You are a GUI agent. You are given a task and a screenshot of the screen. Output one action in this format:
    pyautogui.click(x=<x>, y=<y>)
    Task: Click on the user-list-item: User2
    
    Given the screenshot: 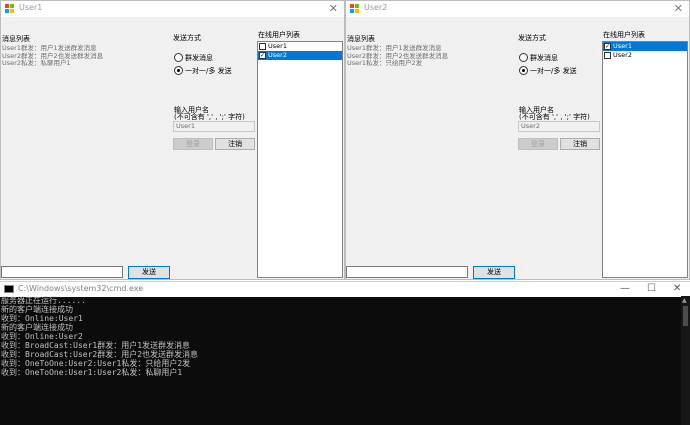 What is the action you would take?
    pyautogui.click(x=645, y=55)
    